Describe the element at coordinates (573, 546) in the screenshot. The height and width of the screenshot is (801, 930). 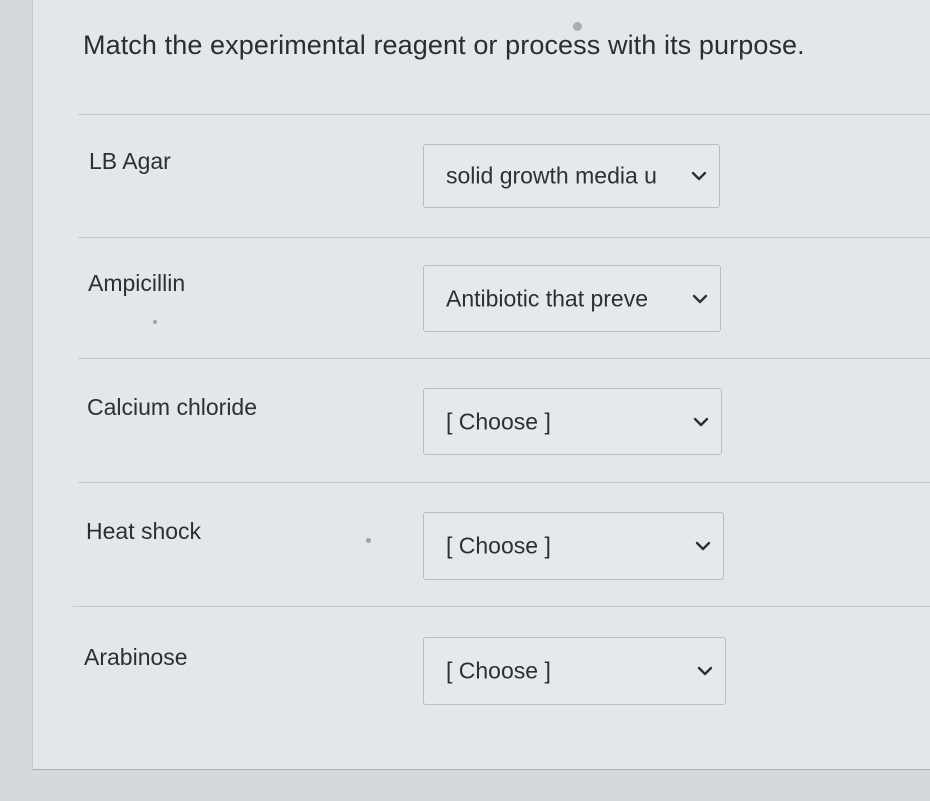
I see `select-heat-shock: [ Choose ]` at that location.